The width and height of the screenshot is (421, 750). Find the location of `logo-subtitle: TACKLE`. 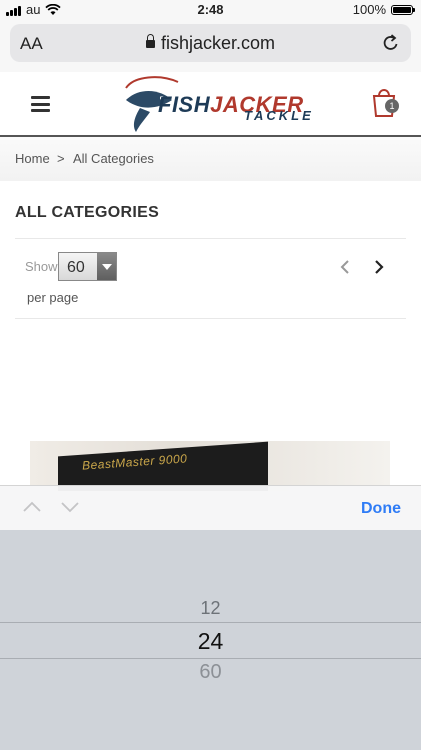

logo-subtitle: TACKLE is located at coordinates (279, 115).